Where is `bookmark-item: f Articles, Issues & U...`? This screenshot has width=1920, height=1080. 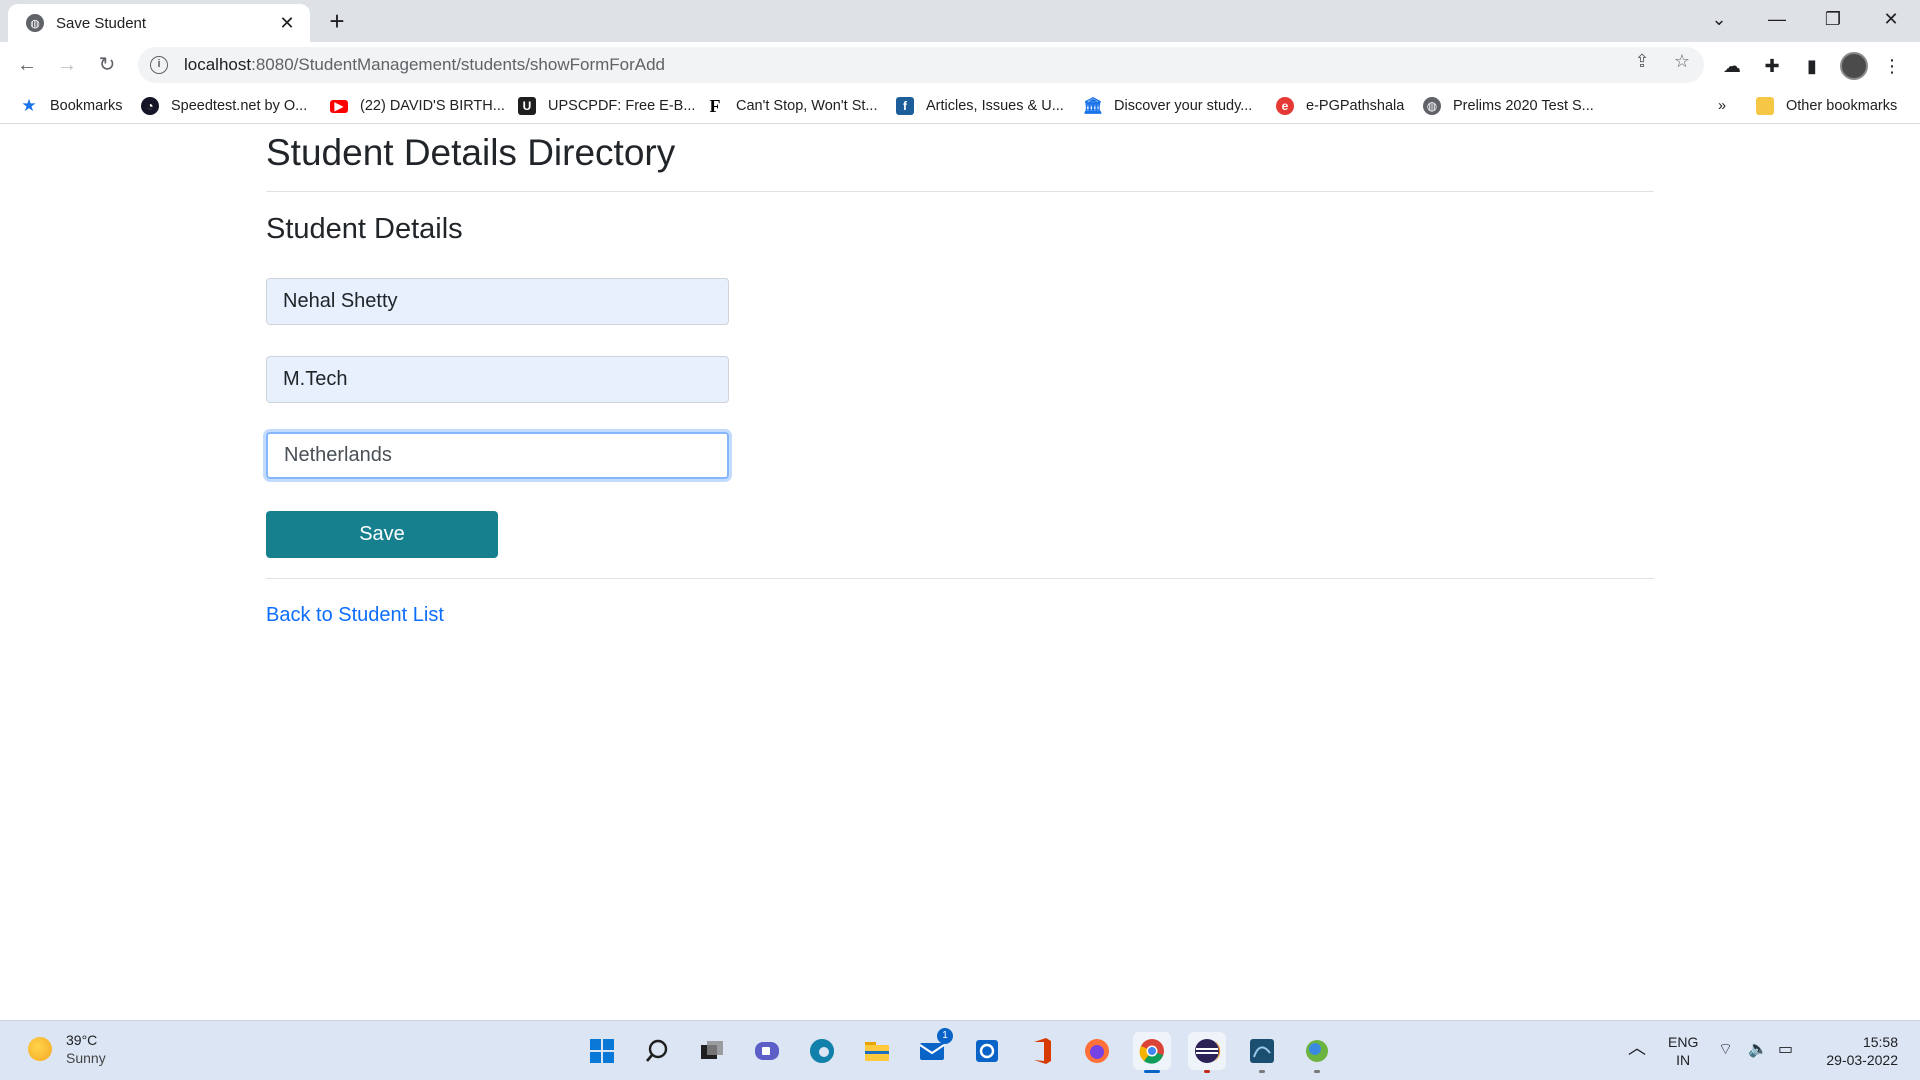
bookmark-item: f Articles, Issues & U... is located at coordinates (980, 106).